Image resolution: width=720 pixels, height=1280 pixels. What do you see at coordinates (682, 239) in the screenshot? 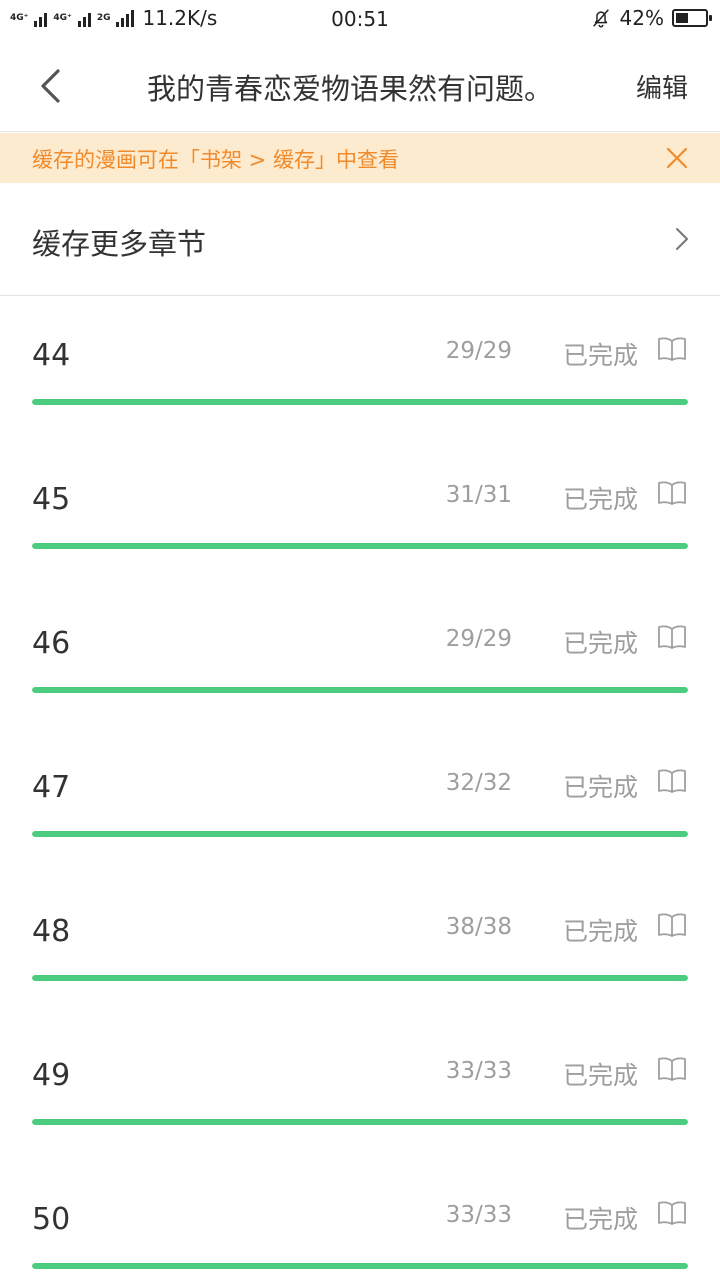
I see `chevron-right-icon` at bounding box center [682, 239].